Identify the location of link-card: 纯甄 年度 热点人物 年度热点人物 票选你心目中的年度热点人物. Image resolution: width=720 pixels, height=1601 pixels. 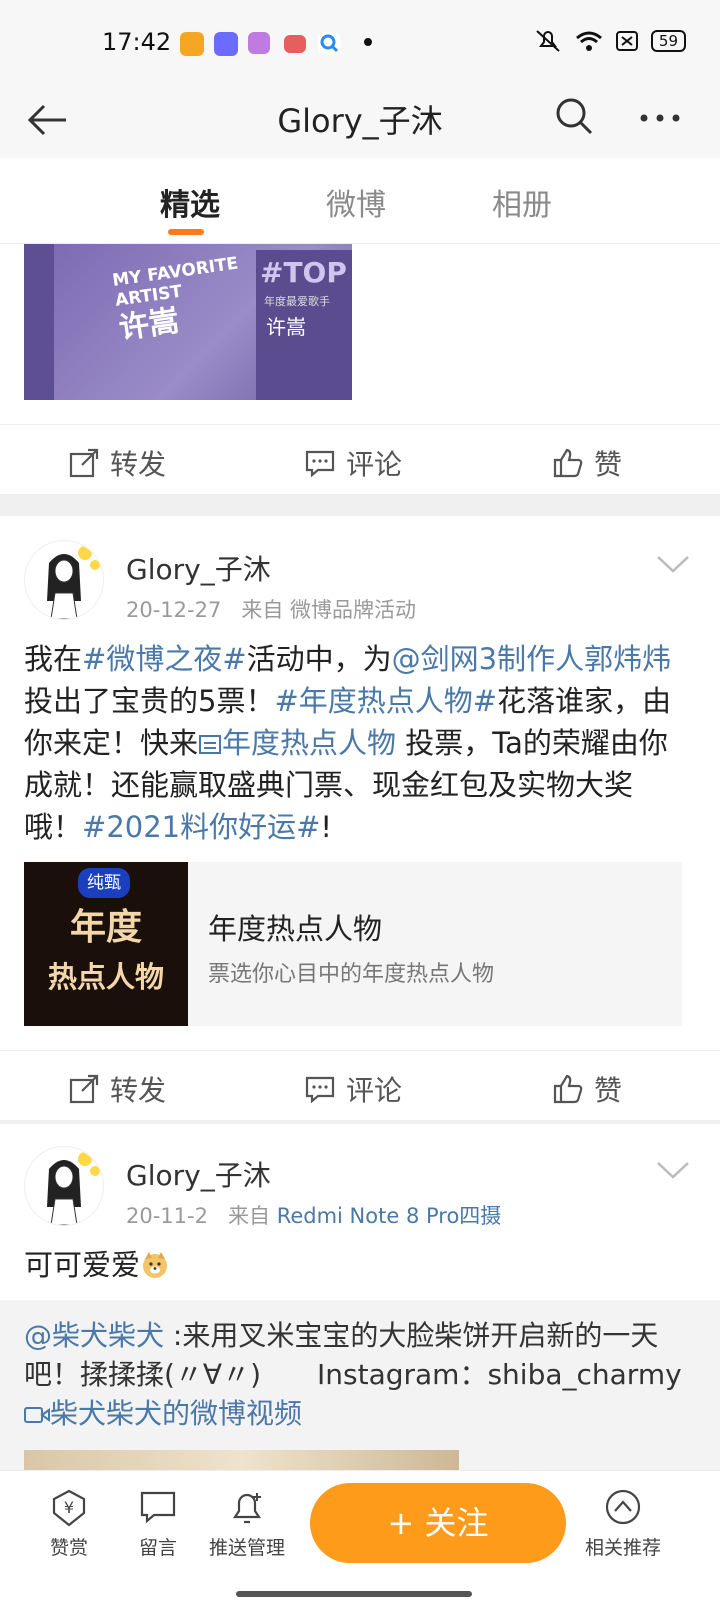
(353, 944).